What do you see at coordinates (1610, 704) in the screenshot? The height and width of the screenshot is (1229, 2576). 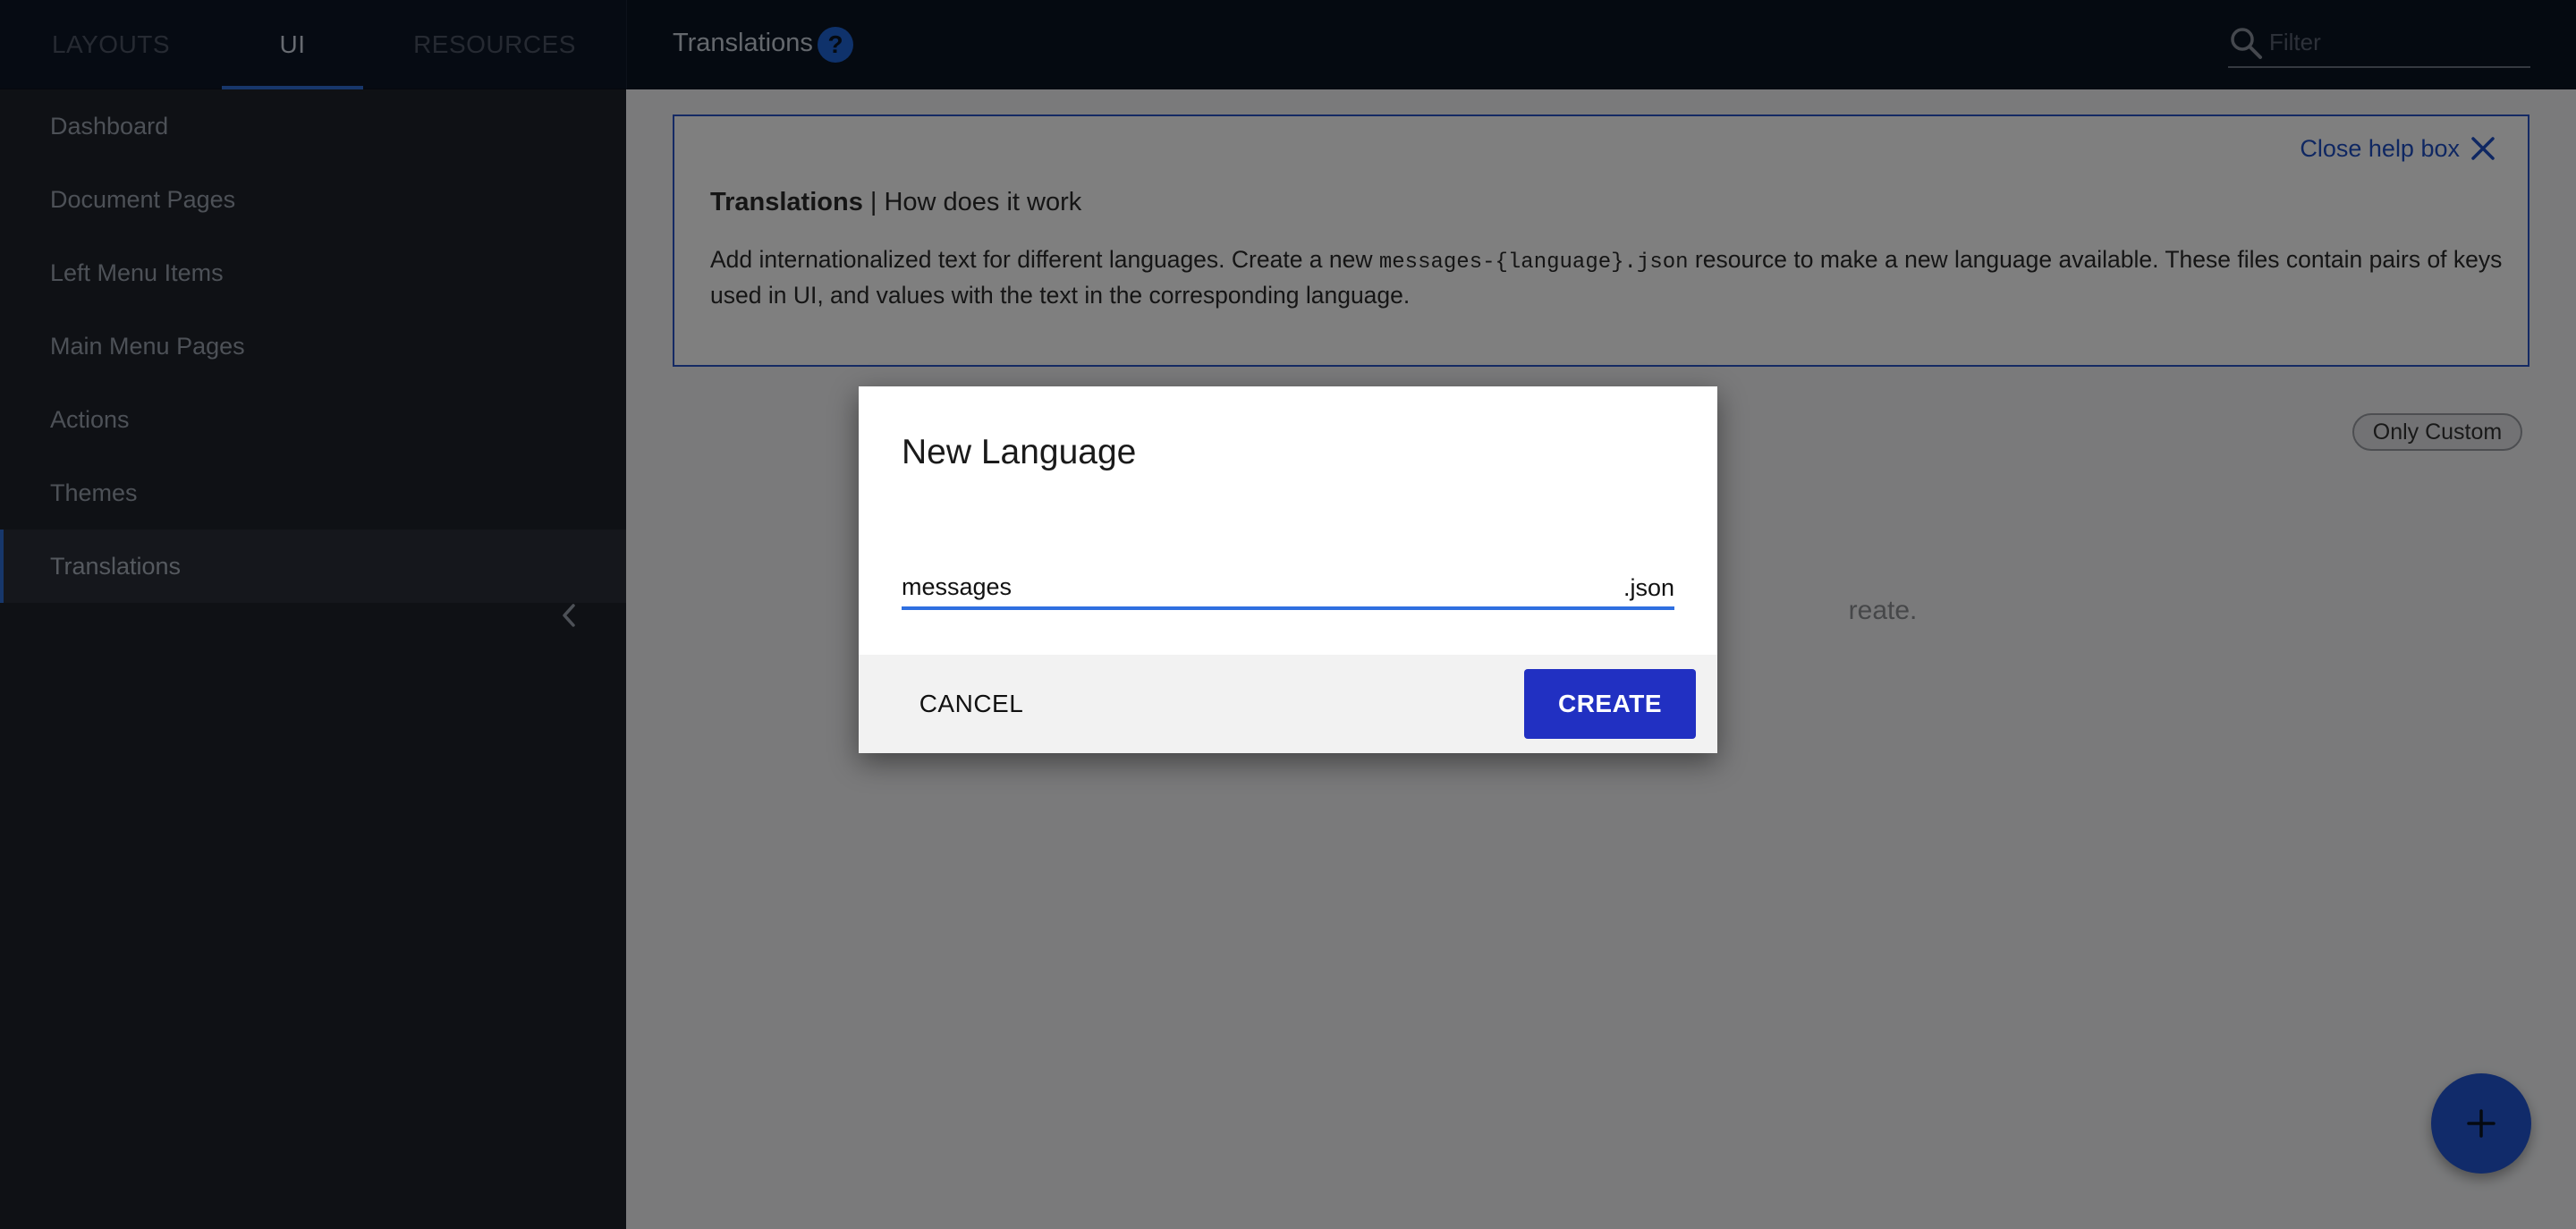 I see `create-button: CREATE` at bounding box center [1610, 704].